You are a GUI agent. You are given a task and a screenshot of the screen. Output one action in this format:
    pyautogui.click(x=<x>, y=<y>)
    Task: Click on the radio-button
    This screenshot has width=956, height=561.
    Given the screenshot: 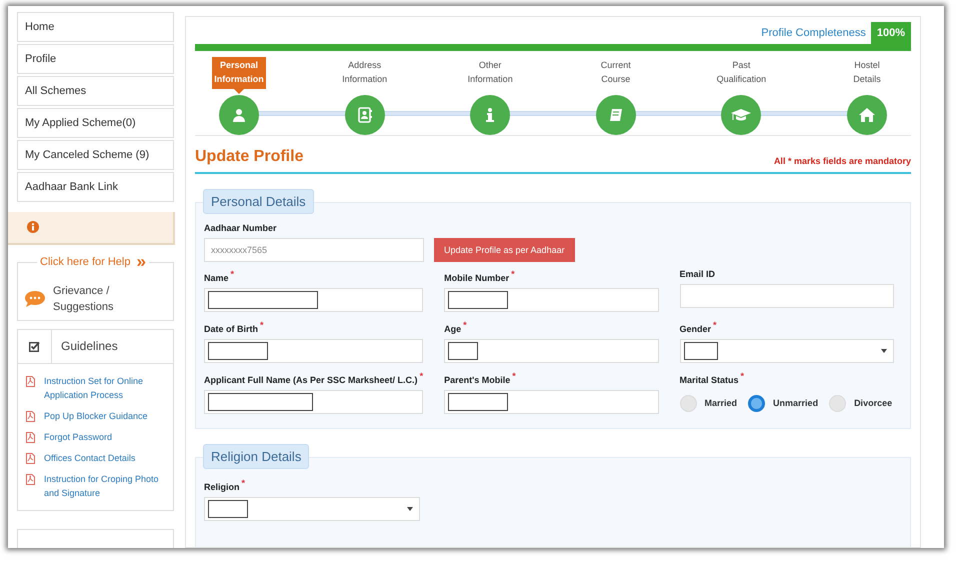 What is the action you would take?
    pyautogui.click(x=757, y=403)
    